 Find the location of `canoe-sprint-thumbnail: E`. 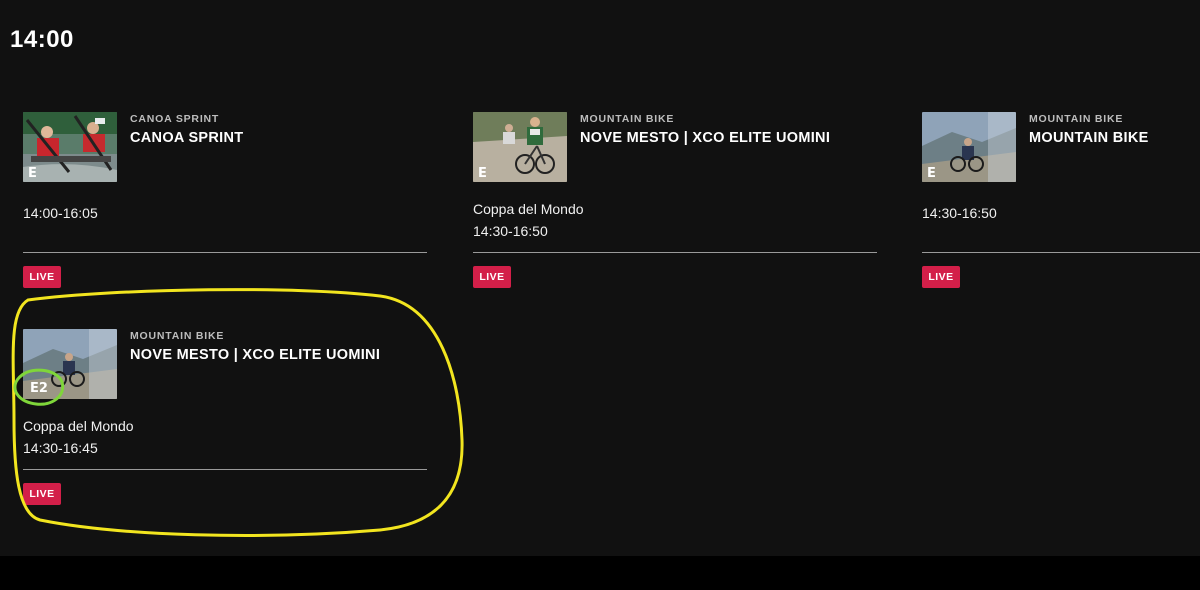

canoe-sprint-thumbnail: E is located at coordinates (70, 147).